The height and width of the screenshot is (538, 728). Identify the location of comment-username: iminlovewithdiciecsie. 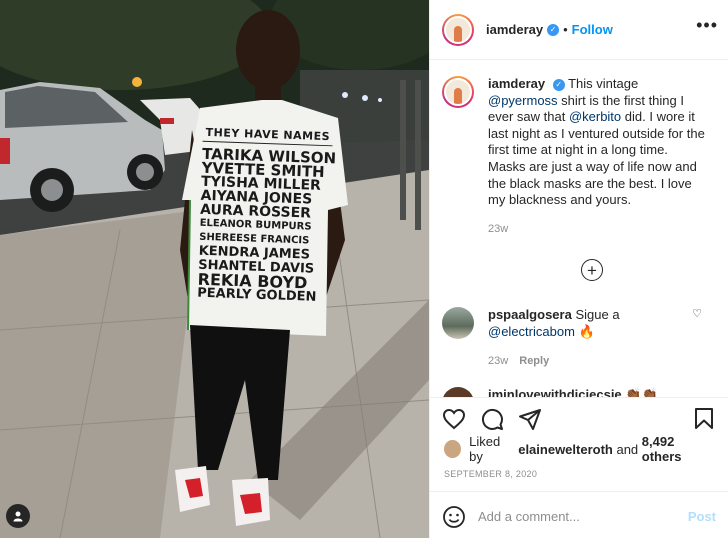
(555, 392).